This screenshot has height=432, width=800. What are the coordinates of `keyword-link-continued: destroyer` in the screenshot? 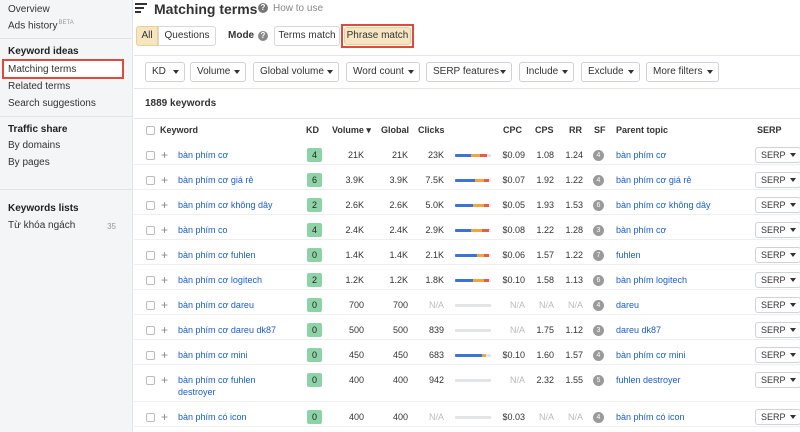 It's located at (197, 392).